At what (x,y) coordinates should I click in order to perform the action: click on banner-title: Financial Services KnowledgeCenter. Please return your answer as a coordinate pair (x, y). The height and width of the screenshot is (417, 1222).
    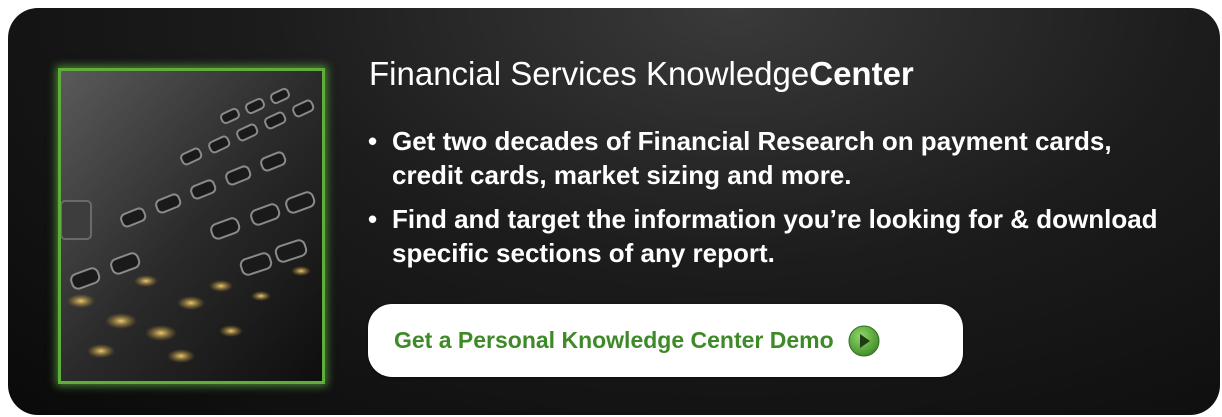
    Looking at the image, I should click on (641, 74).